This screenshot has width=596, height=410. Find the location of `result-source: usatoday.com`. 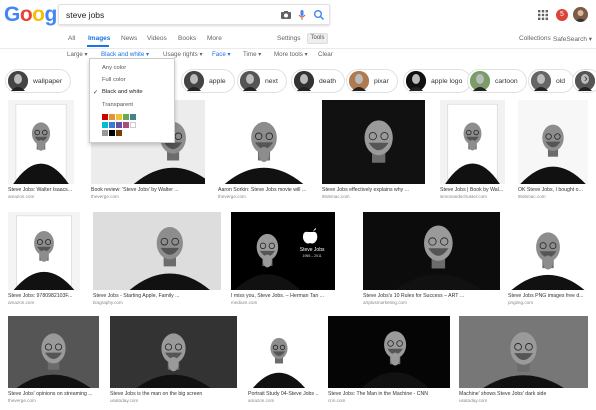

result-source: usatoday.com is located at coordinates (124, 400).